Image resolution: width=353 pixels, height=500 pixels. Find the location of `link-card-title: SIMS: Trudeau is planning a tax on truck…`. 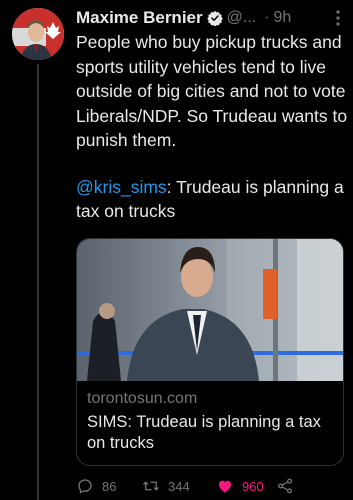

link-card-title: SIMS: Trudeau is planning a tax on truck… is located at coordinates (204, 432).